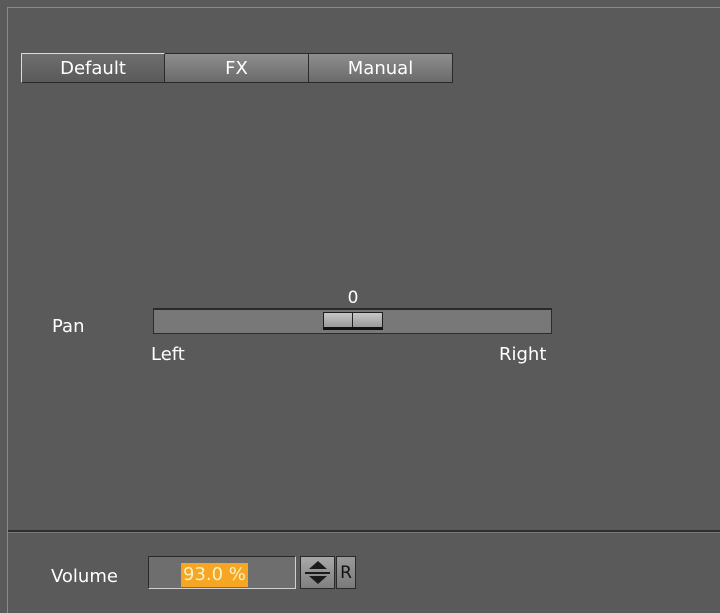 Image resolution: width=720 pixels, height=613 pixels. I want to click on tab-bar: Default FX Manual, so click(237, 68).